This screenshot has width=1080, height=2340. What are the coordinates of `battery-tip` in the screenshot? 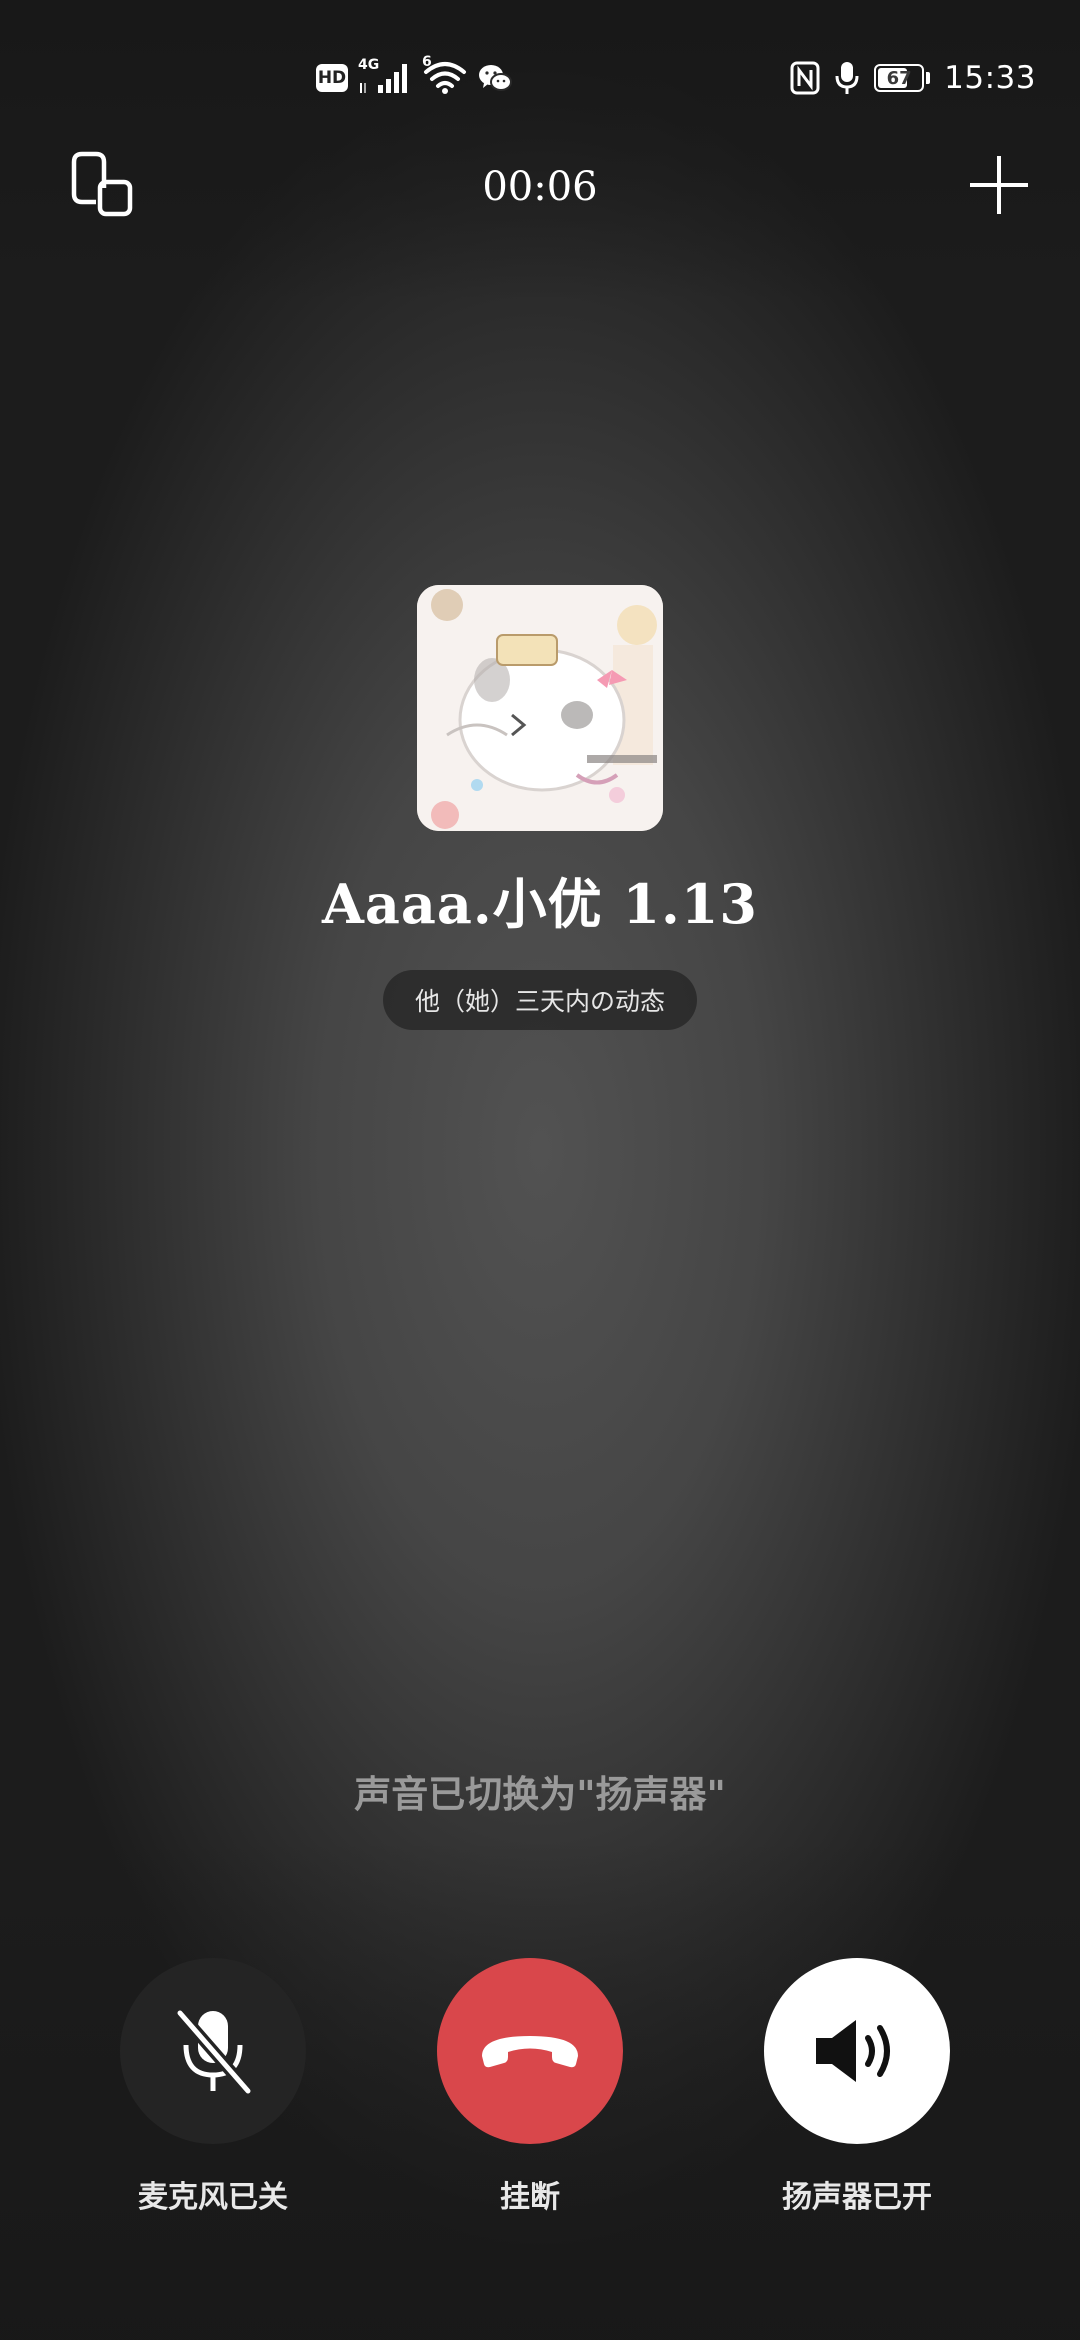 It's located at (928, 78).